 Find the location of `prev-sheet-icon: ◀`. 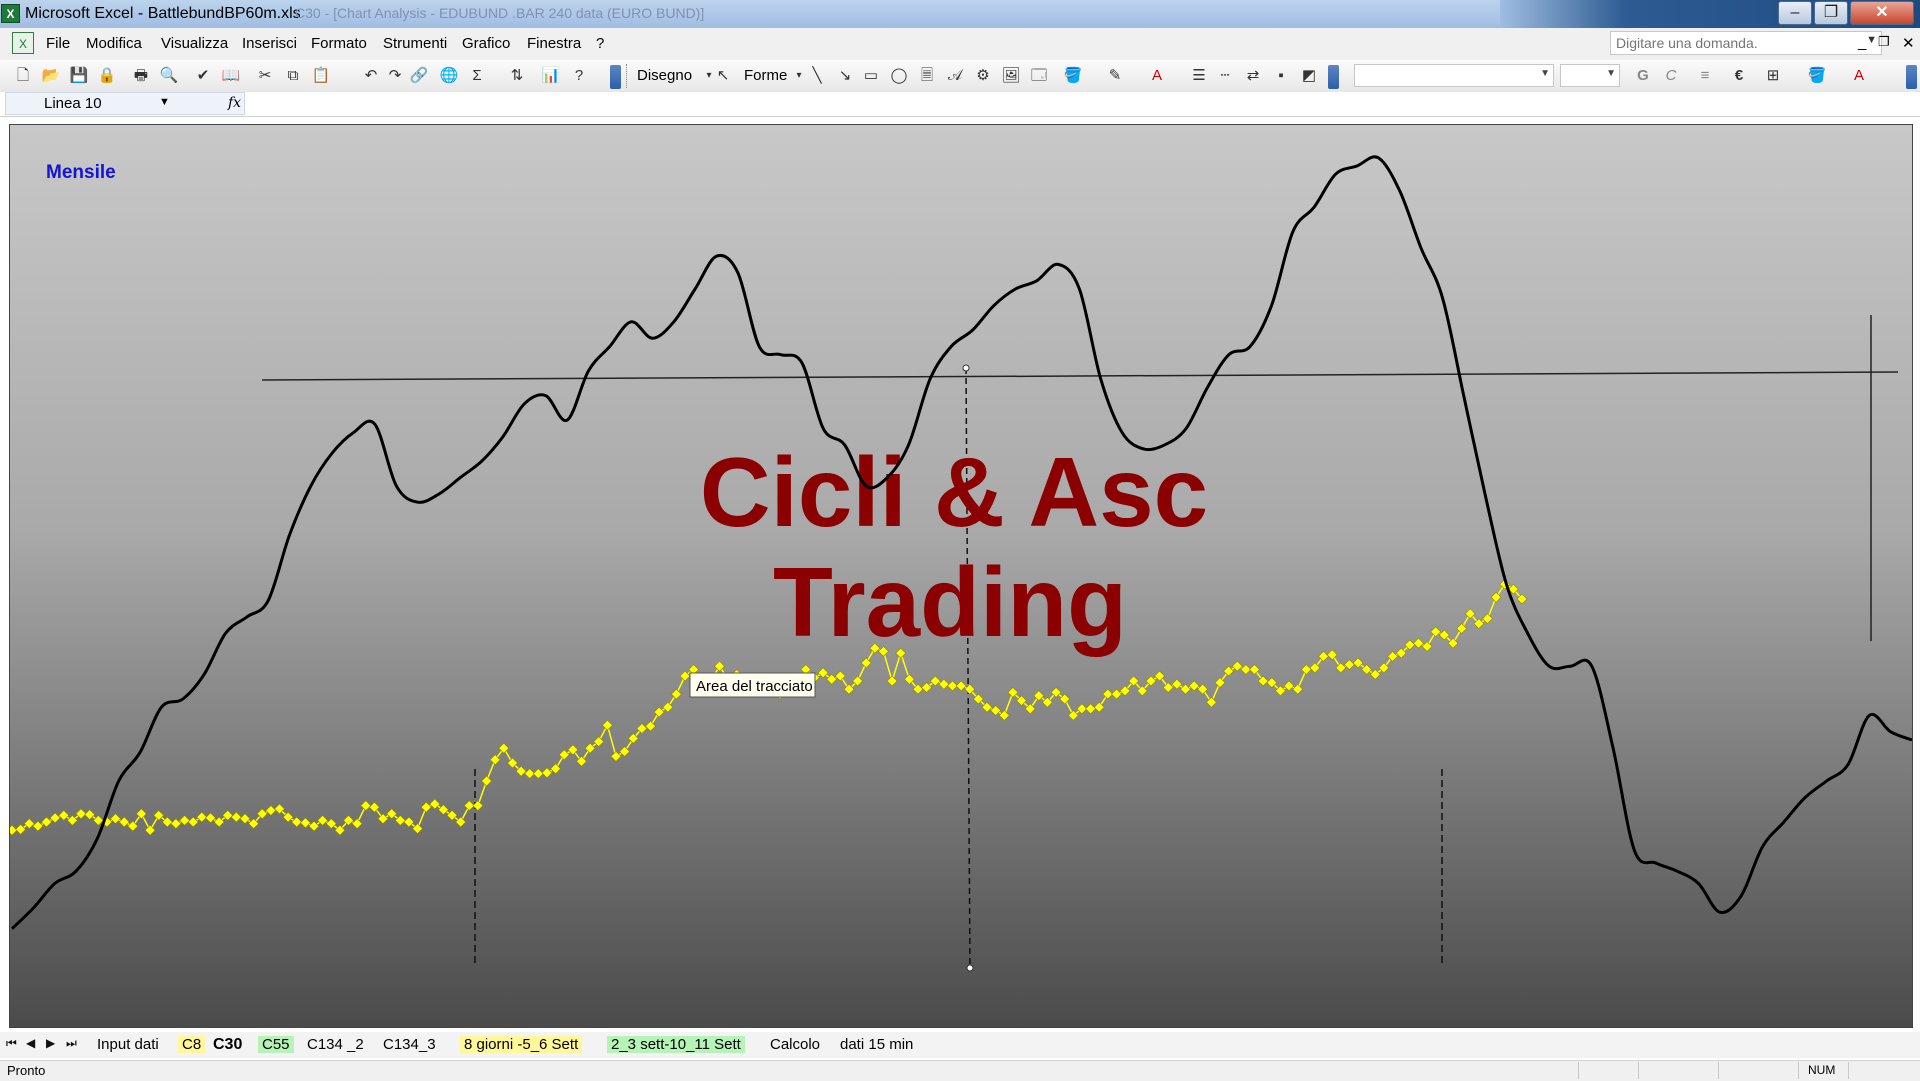

prev-sheet-icon: ◀ is located at coordinates (30, 1043).